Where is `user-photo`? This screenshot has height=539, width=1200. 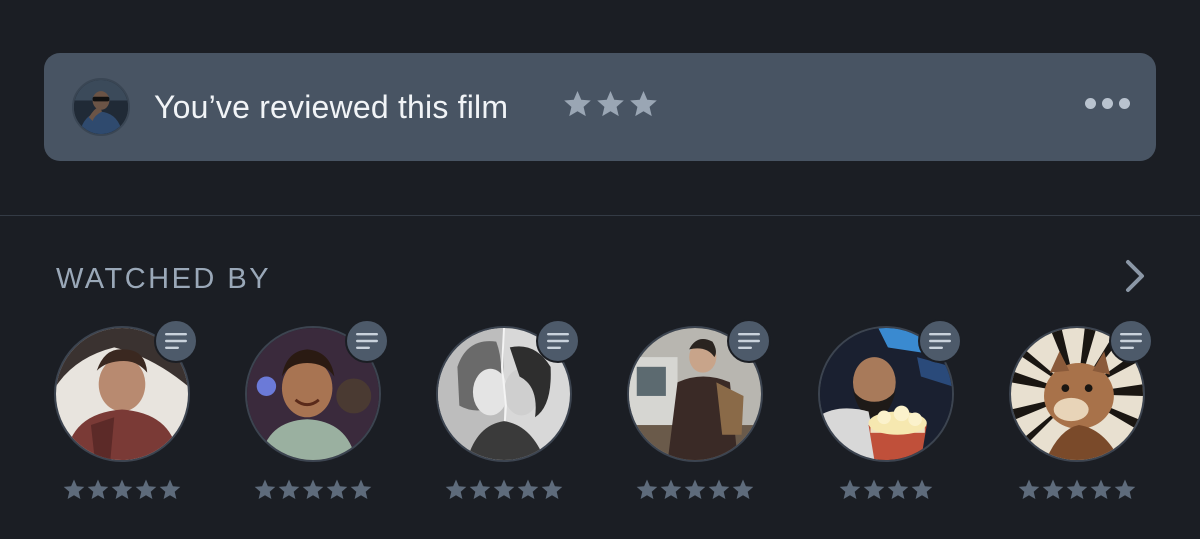 user-photo is located at coordinates (101, 107).